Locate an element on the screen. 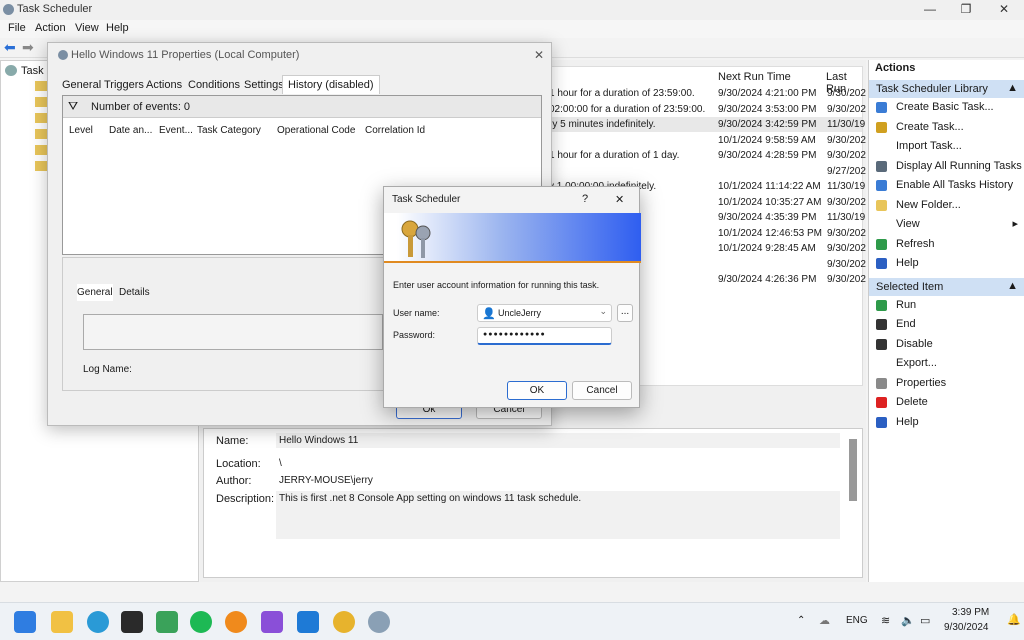 The width and height of the screenshot is (1024, 640). actions-header: Actions is located at coordinates (946, 68).